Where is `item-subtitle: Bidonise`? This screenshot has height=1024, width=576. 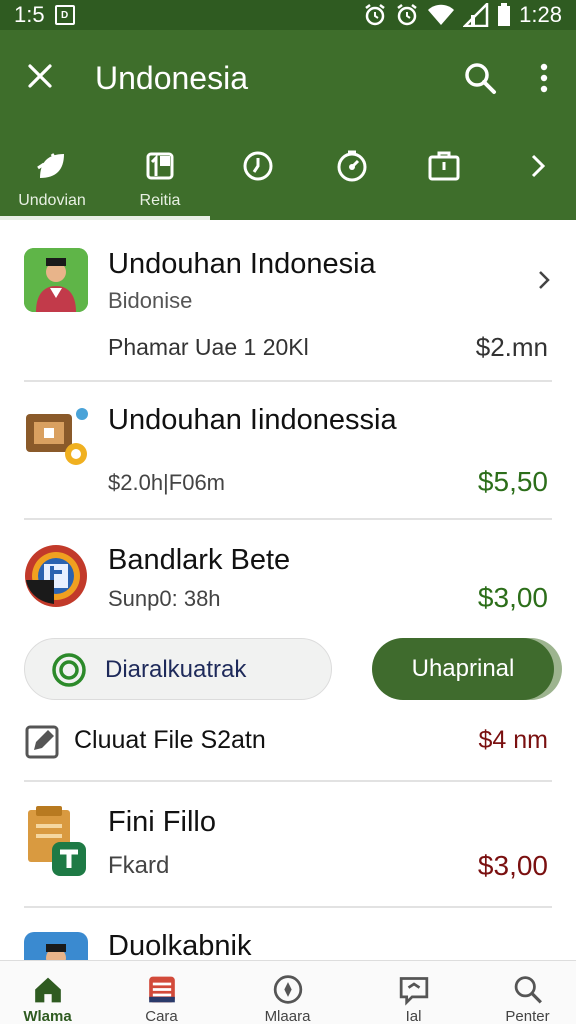
item-subtitle: Bidonise is located at coordinates (150, 300).